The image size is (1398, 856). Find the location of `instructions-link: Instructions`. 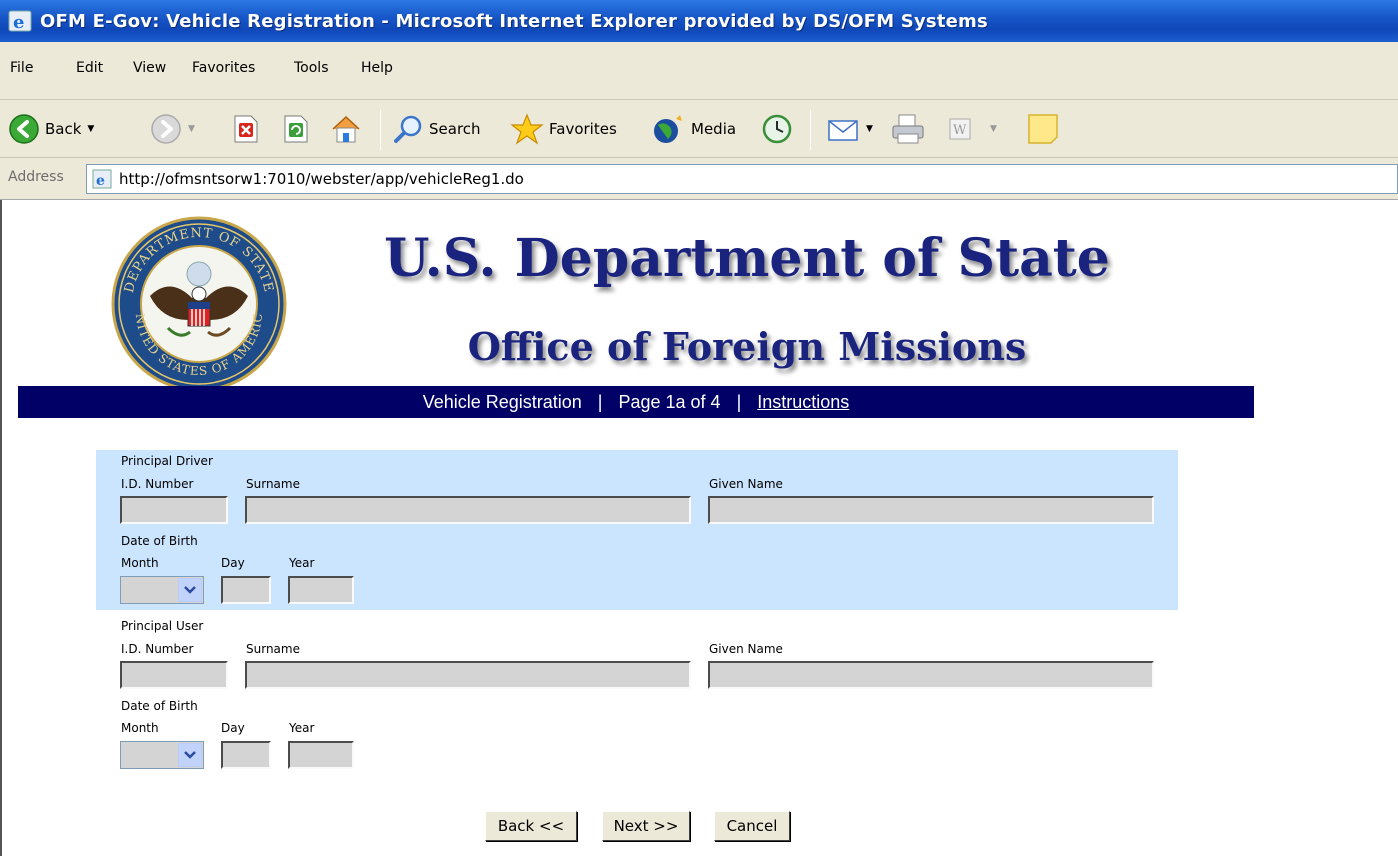

instructions-link: Instructions is located at coordinates (803, 402).